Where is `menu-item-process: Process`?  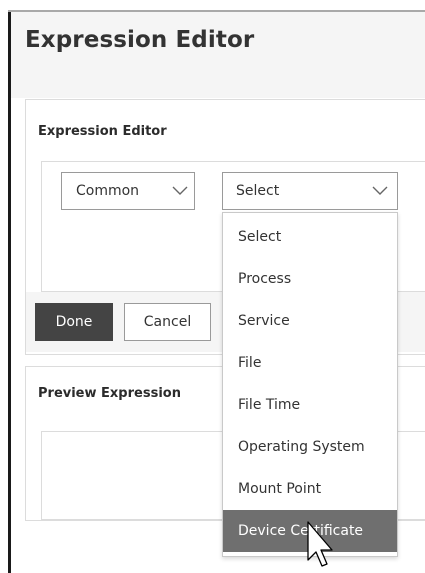
menu-item-process: Process is located at coordinates (310, 279).